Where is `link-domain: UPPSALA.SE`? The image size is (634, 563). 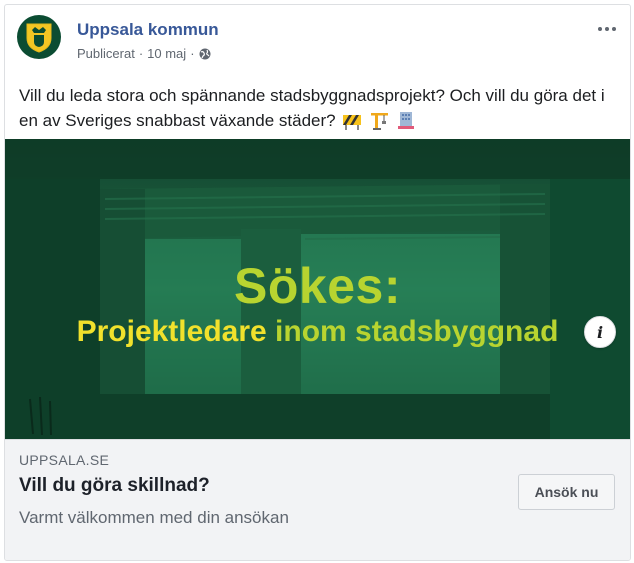
link-domain: UPPSALA.SE is located at coordinates (64, 460).